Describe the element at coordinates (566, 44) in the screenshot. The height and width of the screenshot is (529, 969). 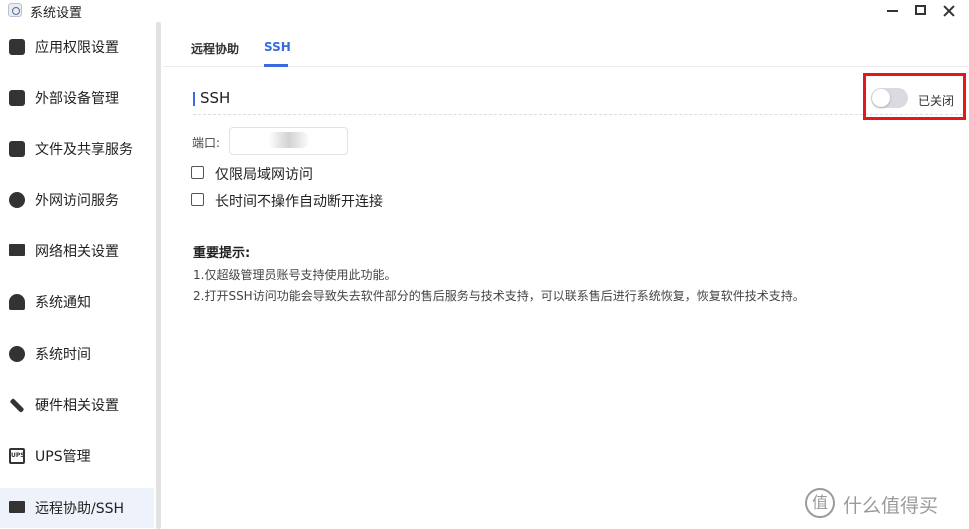
I see `tab-bar: 远程协助 SSH` at that location.